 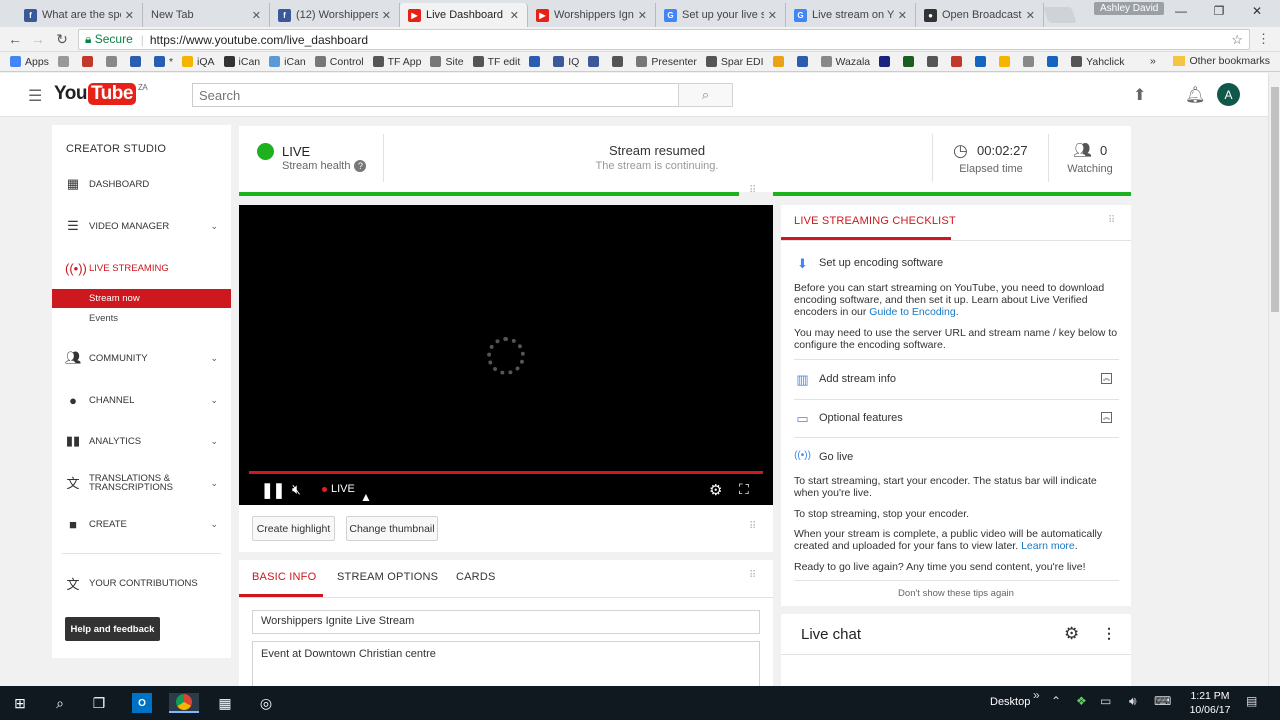 What do you see at coordinates (101, 94) in the screenshot?
I see `youtube-logo: You Tube ZA` at bounding box center [101, 94].